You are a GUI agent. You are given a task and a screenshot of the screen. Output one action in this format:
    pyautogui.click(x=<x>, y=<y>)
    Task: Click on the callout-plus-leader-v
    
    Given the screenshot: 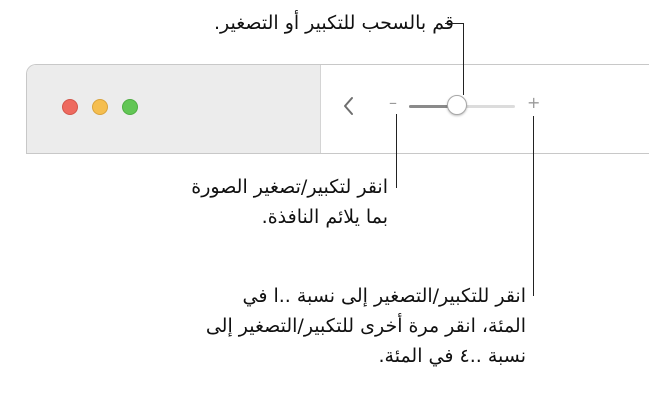 What is the action you would take?
    pyautogui.click(x=533, y=206)
    